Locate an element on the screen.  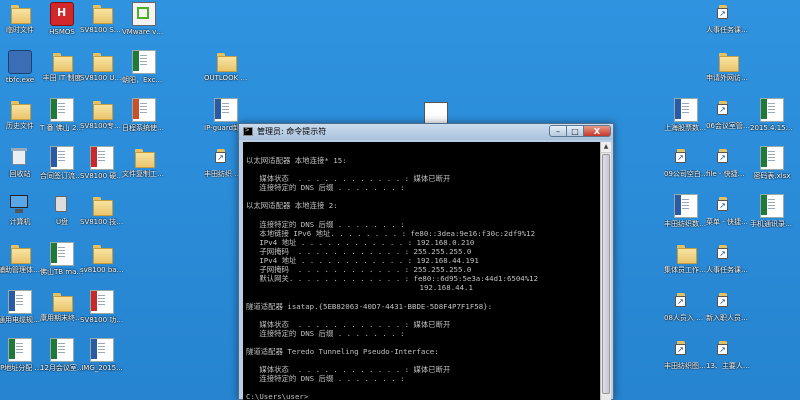
hsmos-app-icon is located at coordinates (62, 14).